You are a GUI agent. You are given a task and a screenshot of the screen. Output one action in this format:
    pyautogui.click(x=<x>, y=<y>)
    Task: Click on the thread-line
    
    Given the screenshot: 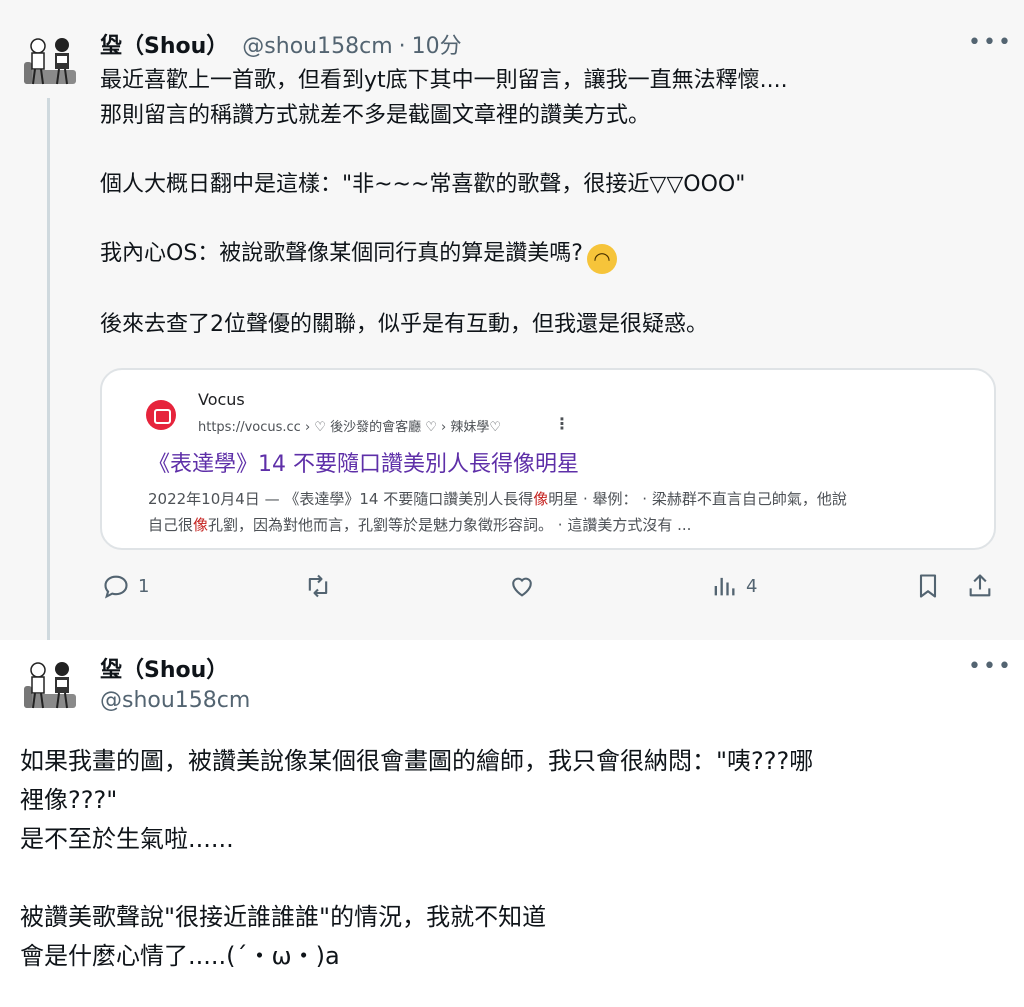 What is the action you would take?
    pyautogui.click(x=48, y=369)
    